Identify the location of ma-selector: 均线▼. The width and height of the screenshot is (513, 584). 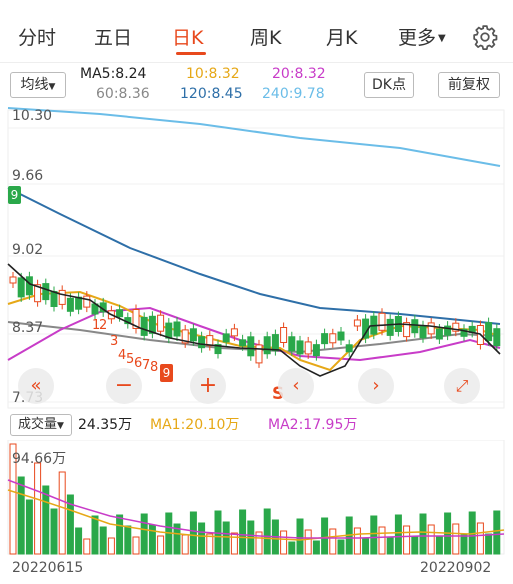
(38, 85).